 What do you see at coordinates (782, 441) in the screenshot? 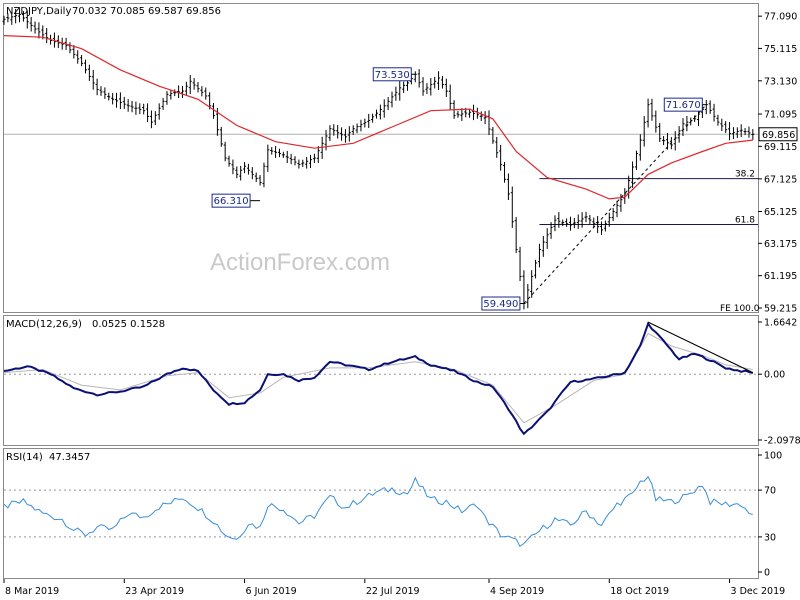
I see `macd-y-tick-label: -2.0978` at bounding box center [782, 441].